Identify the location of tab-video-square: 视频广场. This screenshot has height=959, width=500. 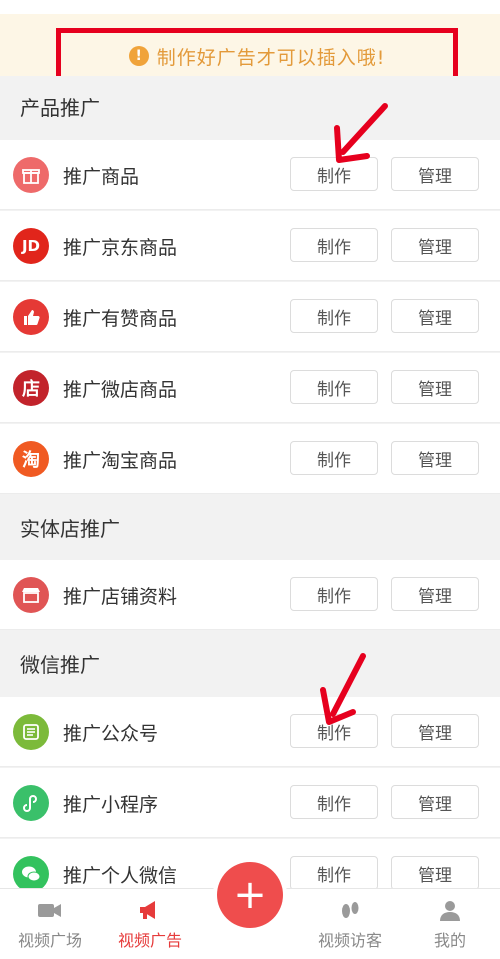
(50, 925).